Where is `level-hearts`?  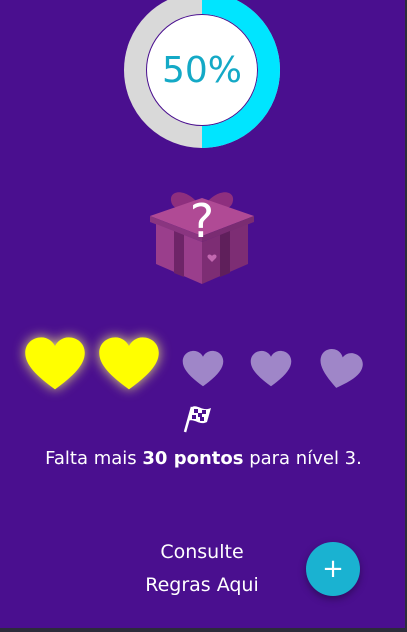
level-hearts is located at coordinates (203, 365).